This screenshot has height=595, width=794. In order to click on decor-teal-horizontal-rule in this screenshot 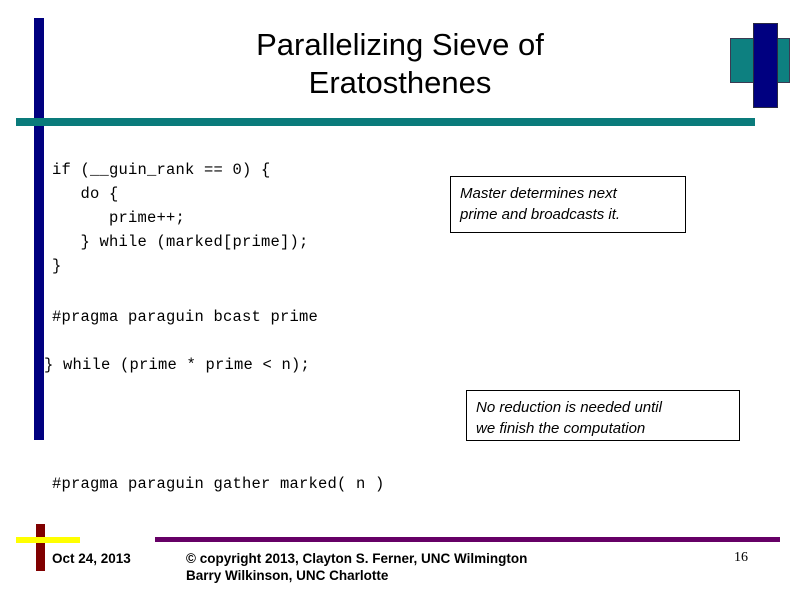, I will do `click(385, 122)`.